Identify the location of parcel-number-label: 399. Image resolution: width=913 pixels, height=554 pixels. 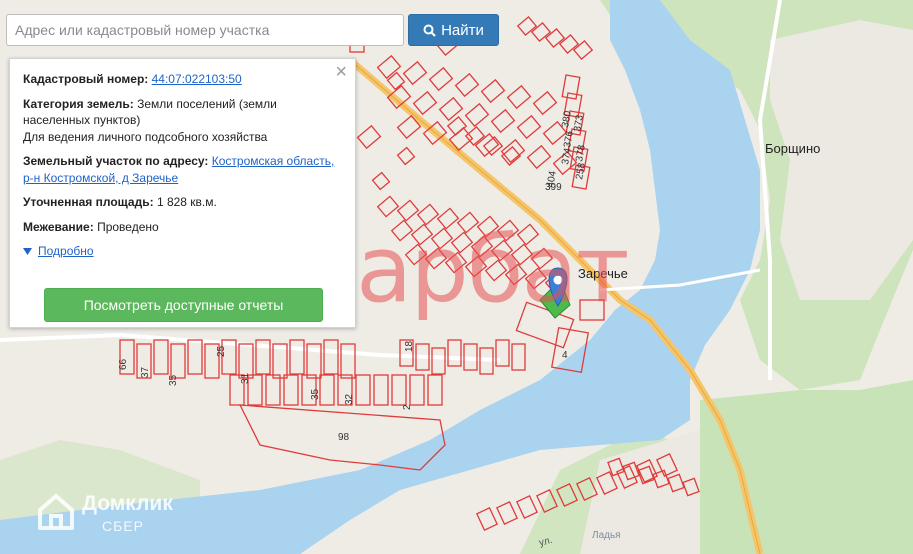
(553, 187).